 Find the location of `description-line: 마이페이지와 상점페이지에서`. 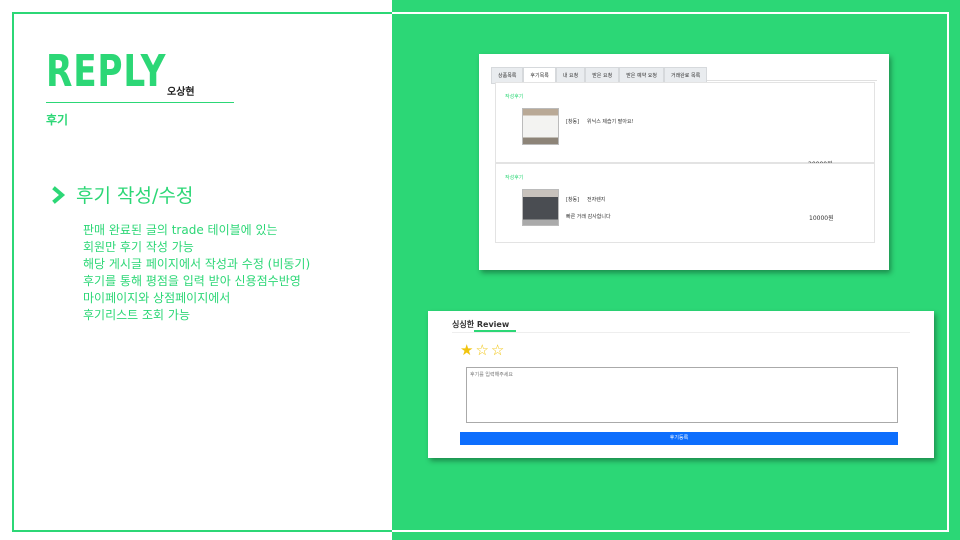

description-line: 마이페이지와 상점페이지에서 is located at coordinates (157, 298).